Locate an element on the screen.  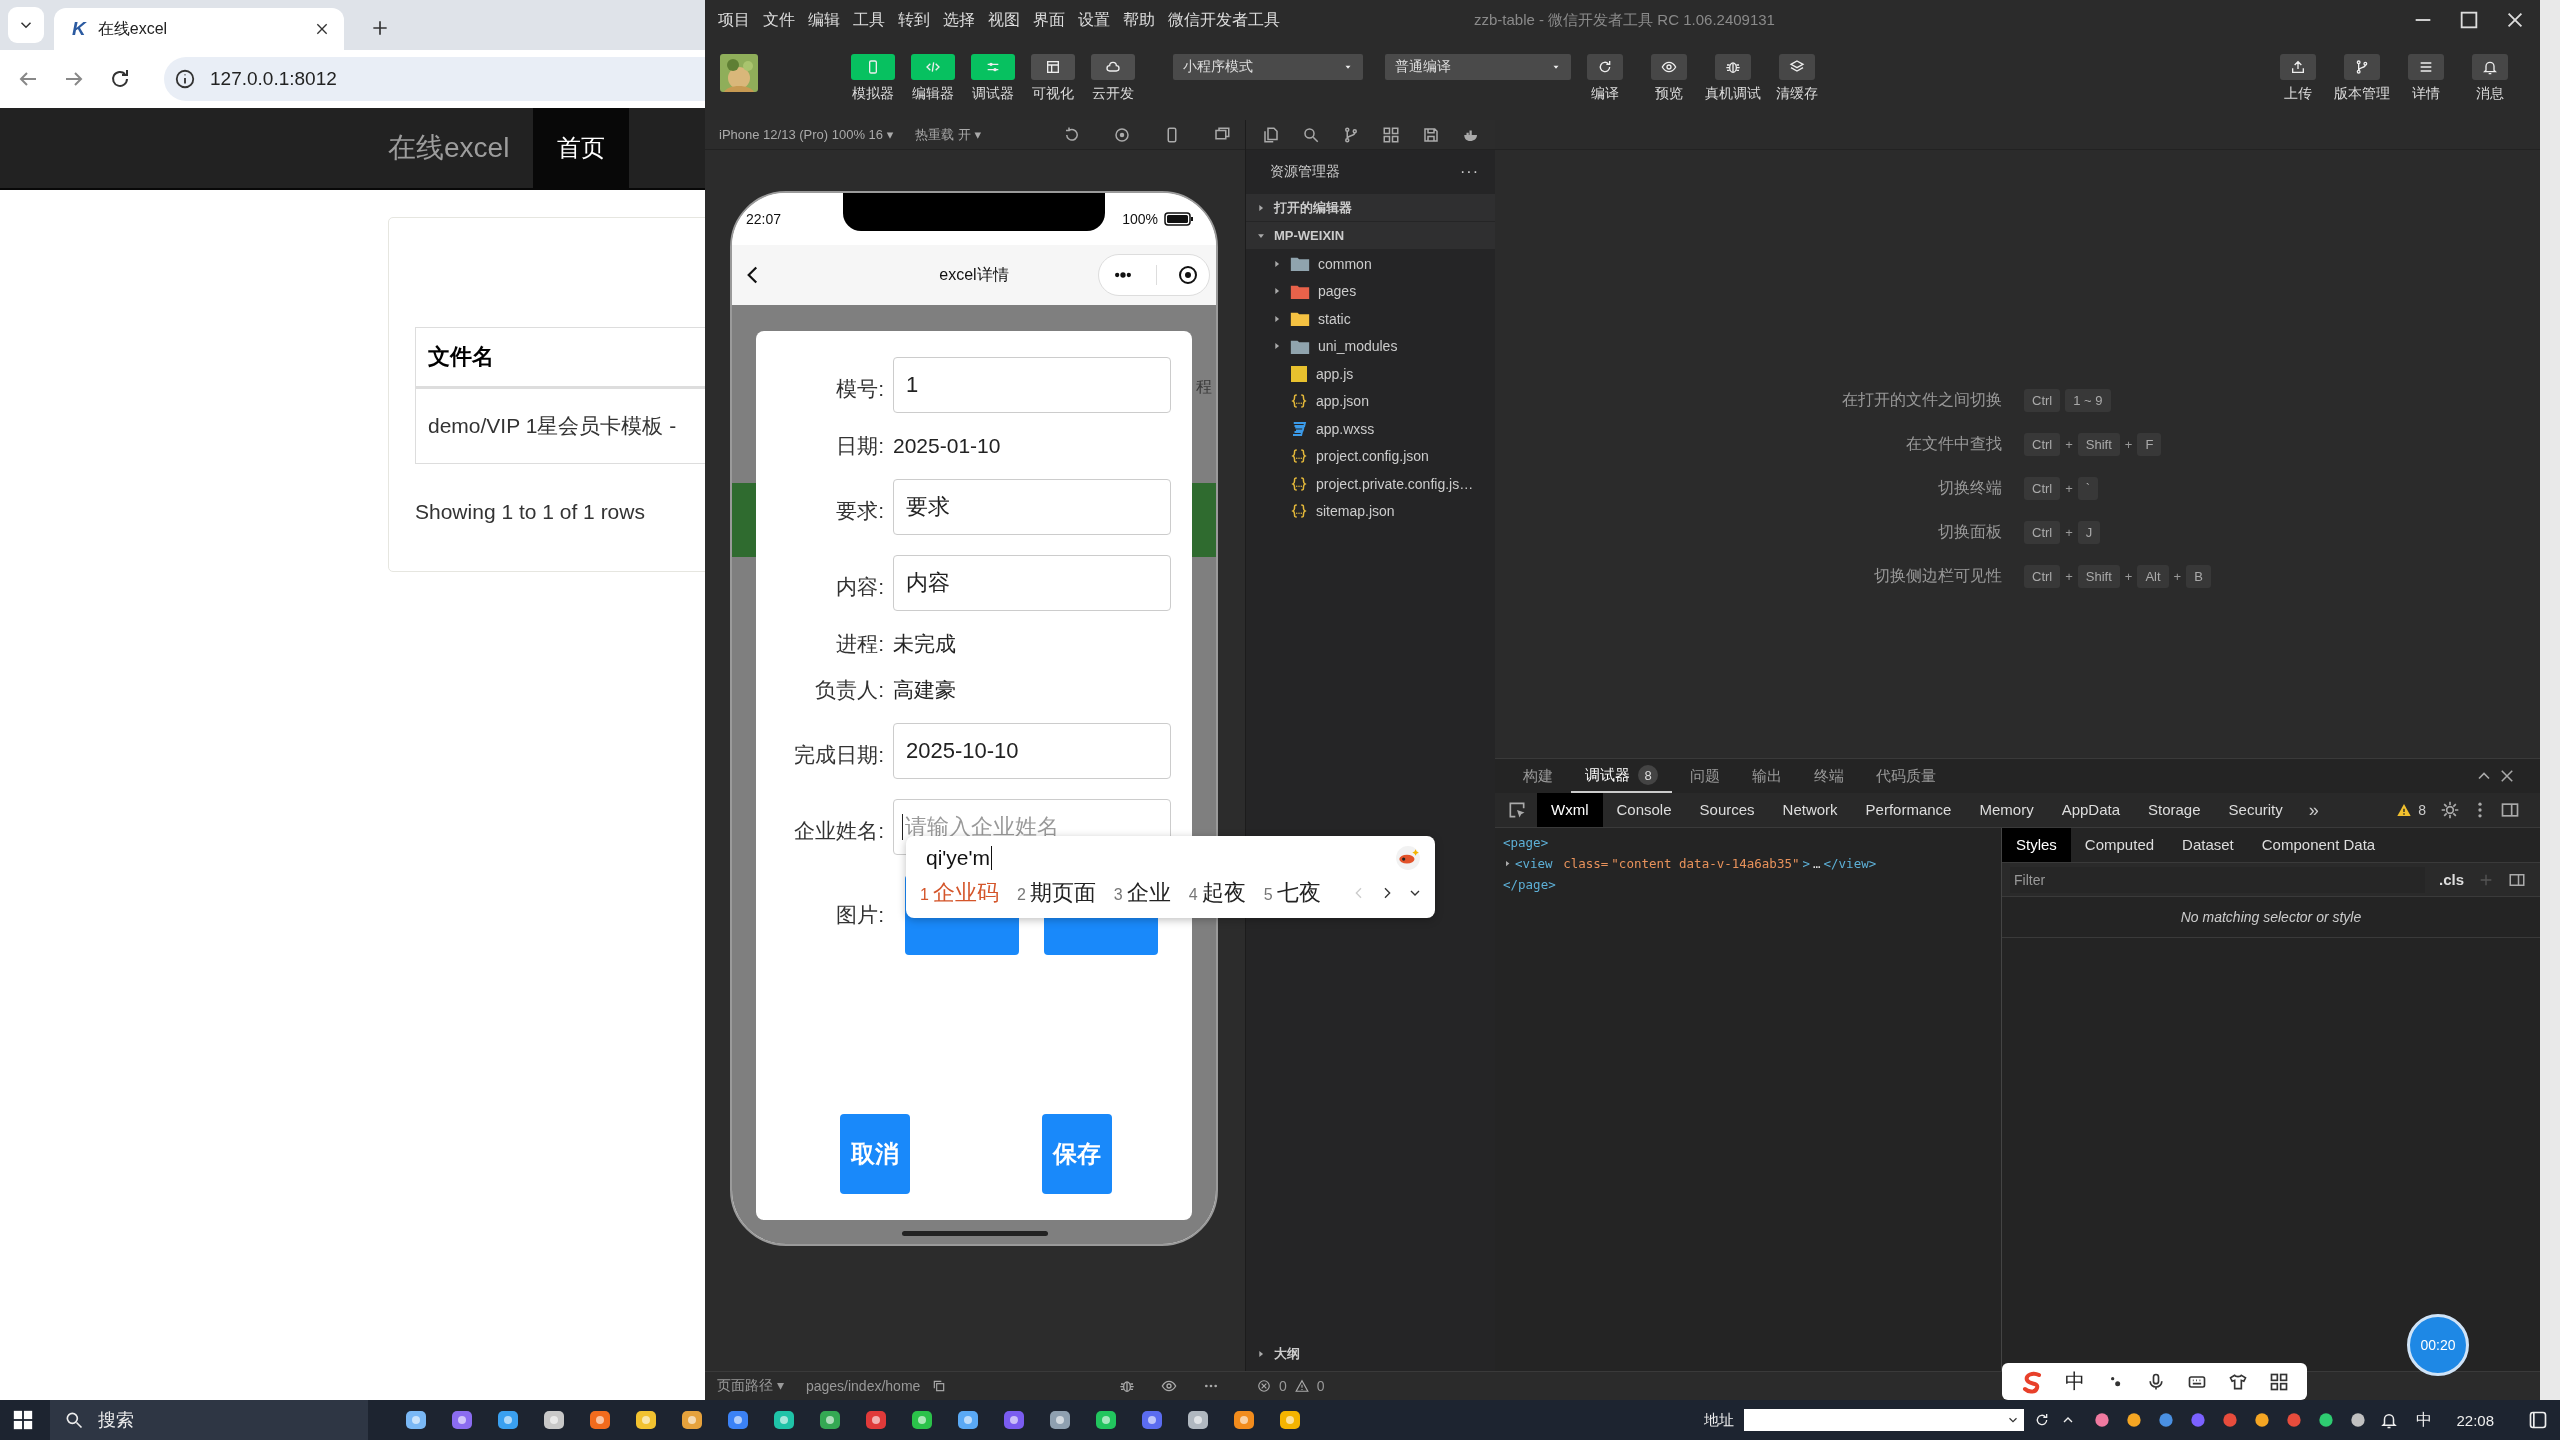
shortcut-label: 切换面板 is located at coordinates (1969, 531).